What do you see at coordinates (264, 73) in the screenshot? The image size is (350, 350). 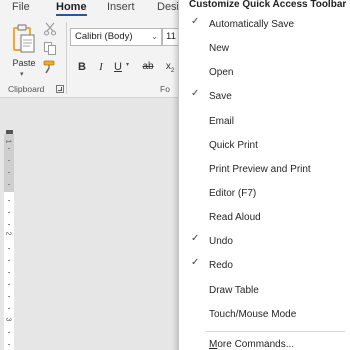 I see `menu-item-open: Open` at bounding box center [264, 73].